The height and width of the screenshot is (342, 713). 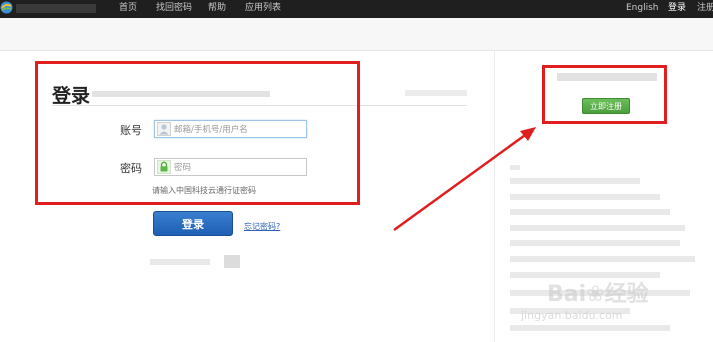 I want to click on baidu-watermark-url: jingyan.baidu.com, so click(x=572, y=315).